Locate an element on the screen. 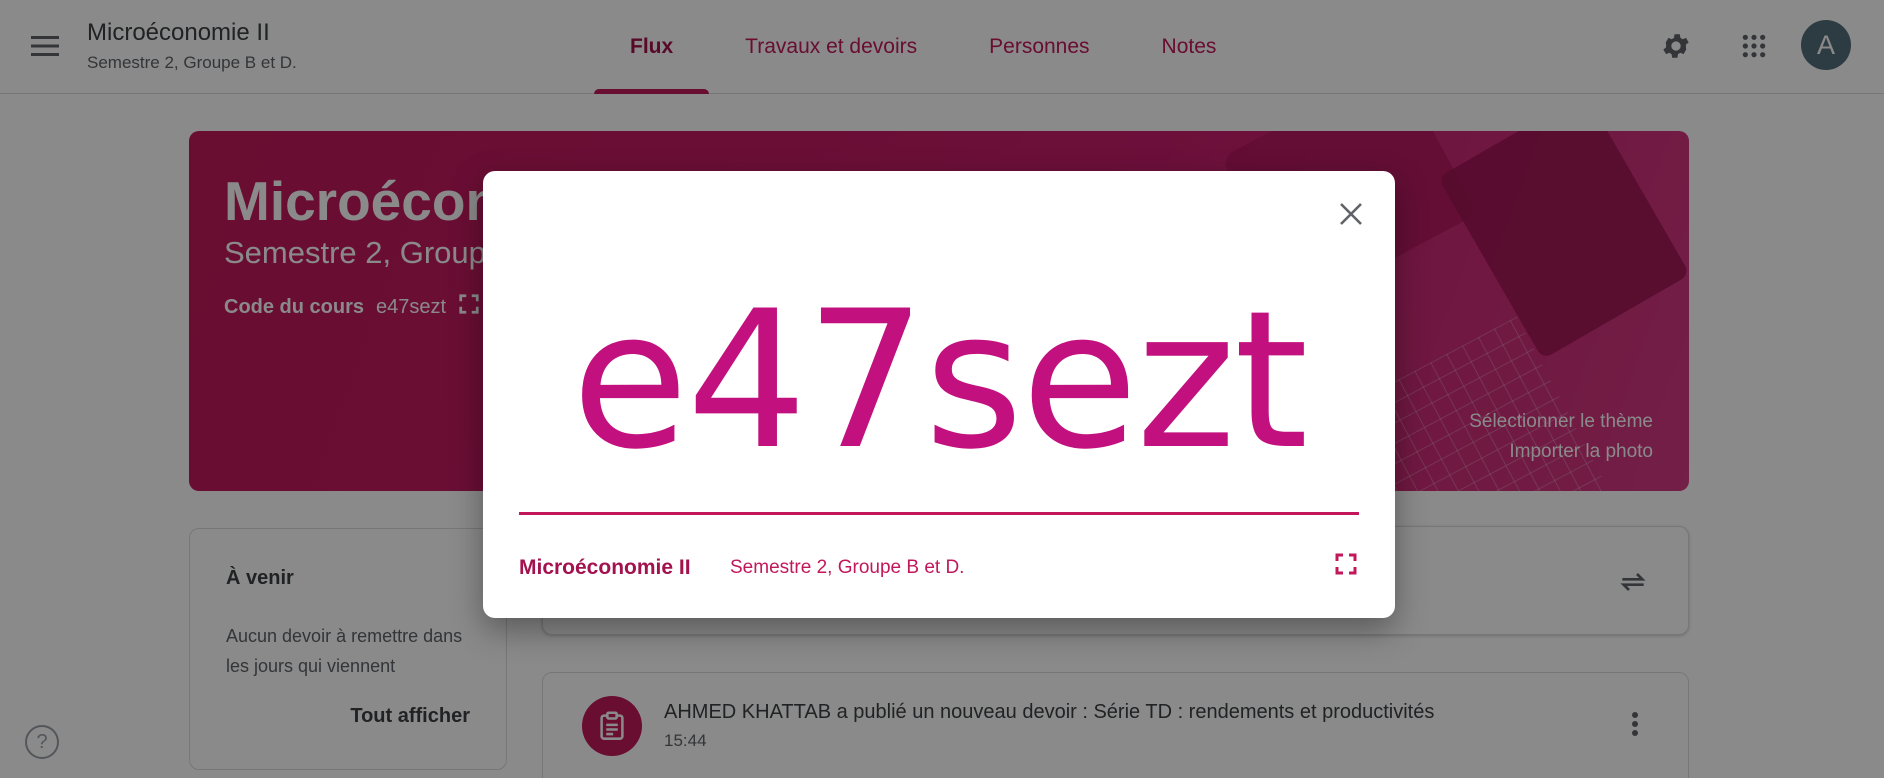 The image size is (1884, 778). class-code-display: e47sezt is located at coordinates (940, 380).